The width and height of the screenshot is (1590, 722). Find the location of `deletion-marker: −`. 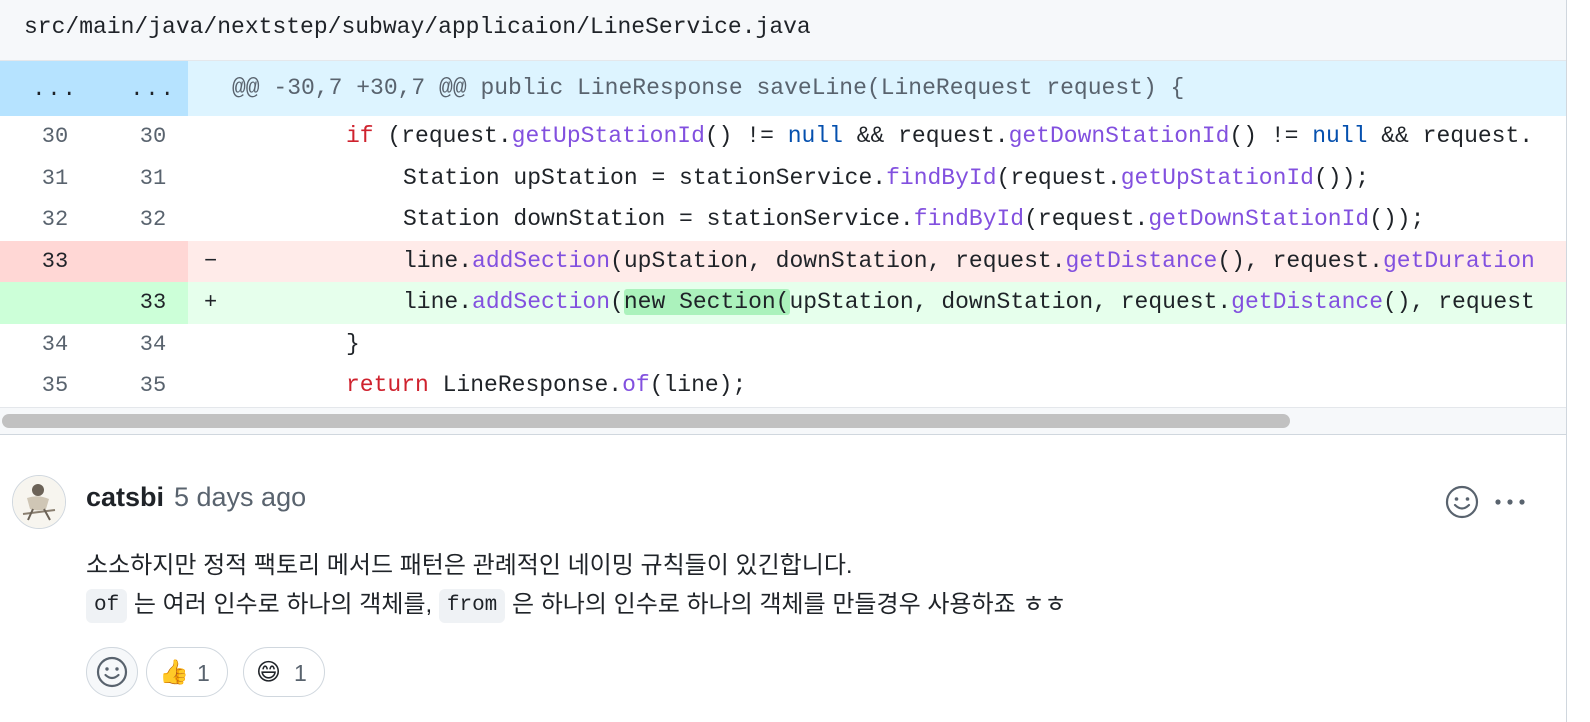

deletion-marker: − is located at coordinates (211, 261).